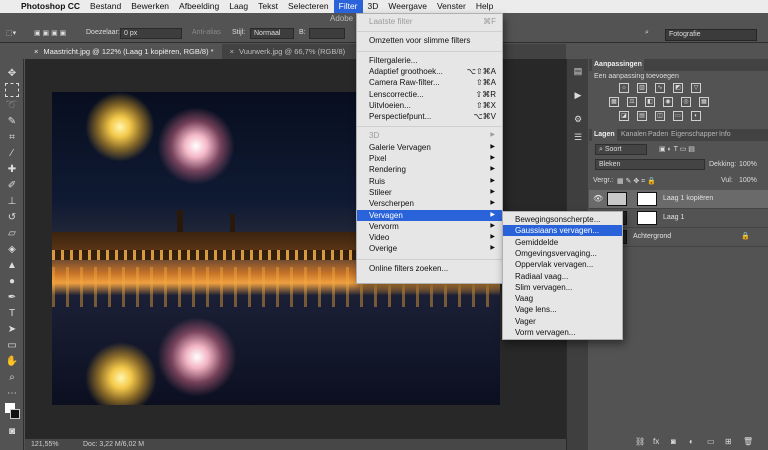 This screenshot has width=768, height=450. Describe the element at coordinates (658, 135) in the screenshot. I see `tab-paths: Paden` at that location.